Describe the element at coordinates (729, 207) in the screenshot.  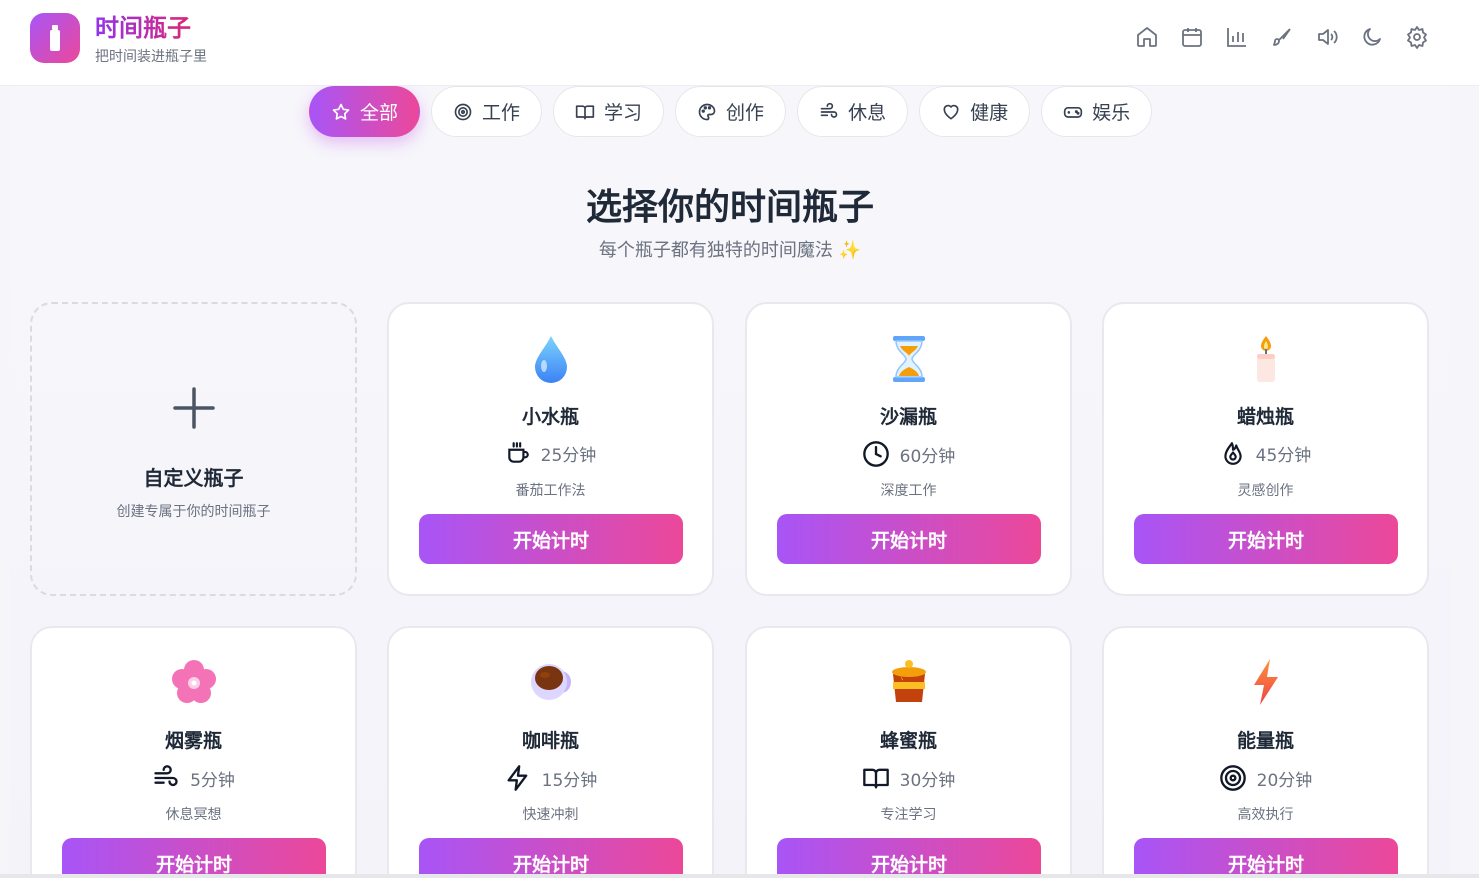
I see `page-title: 选择你的时间瓶子` at that location.